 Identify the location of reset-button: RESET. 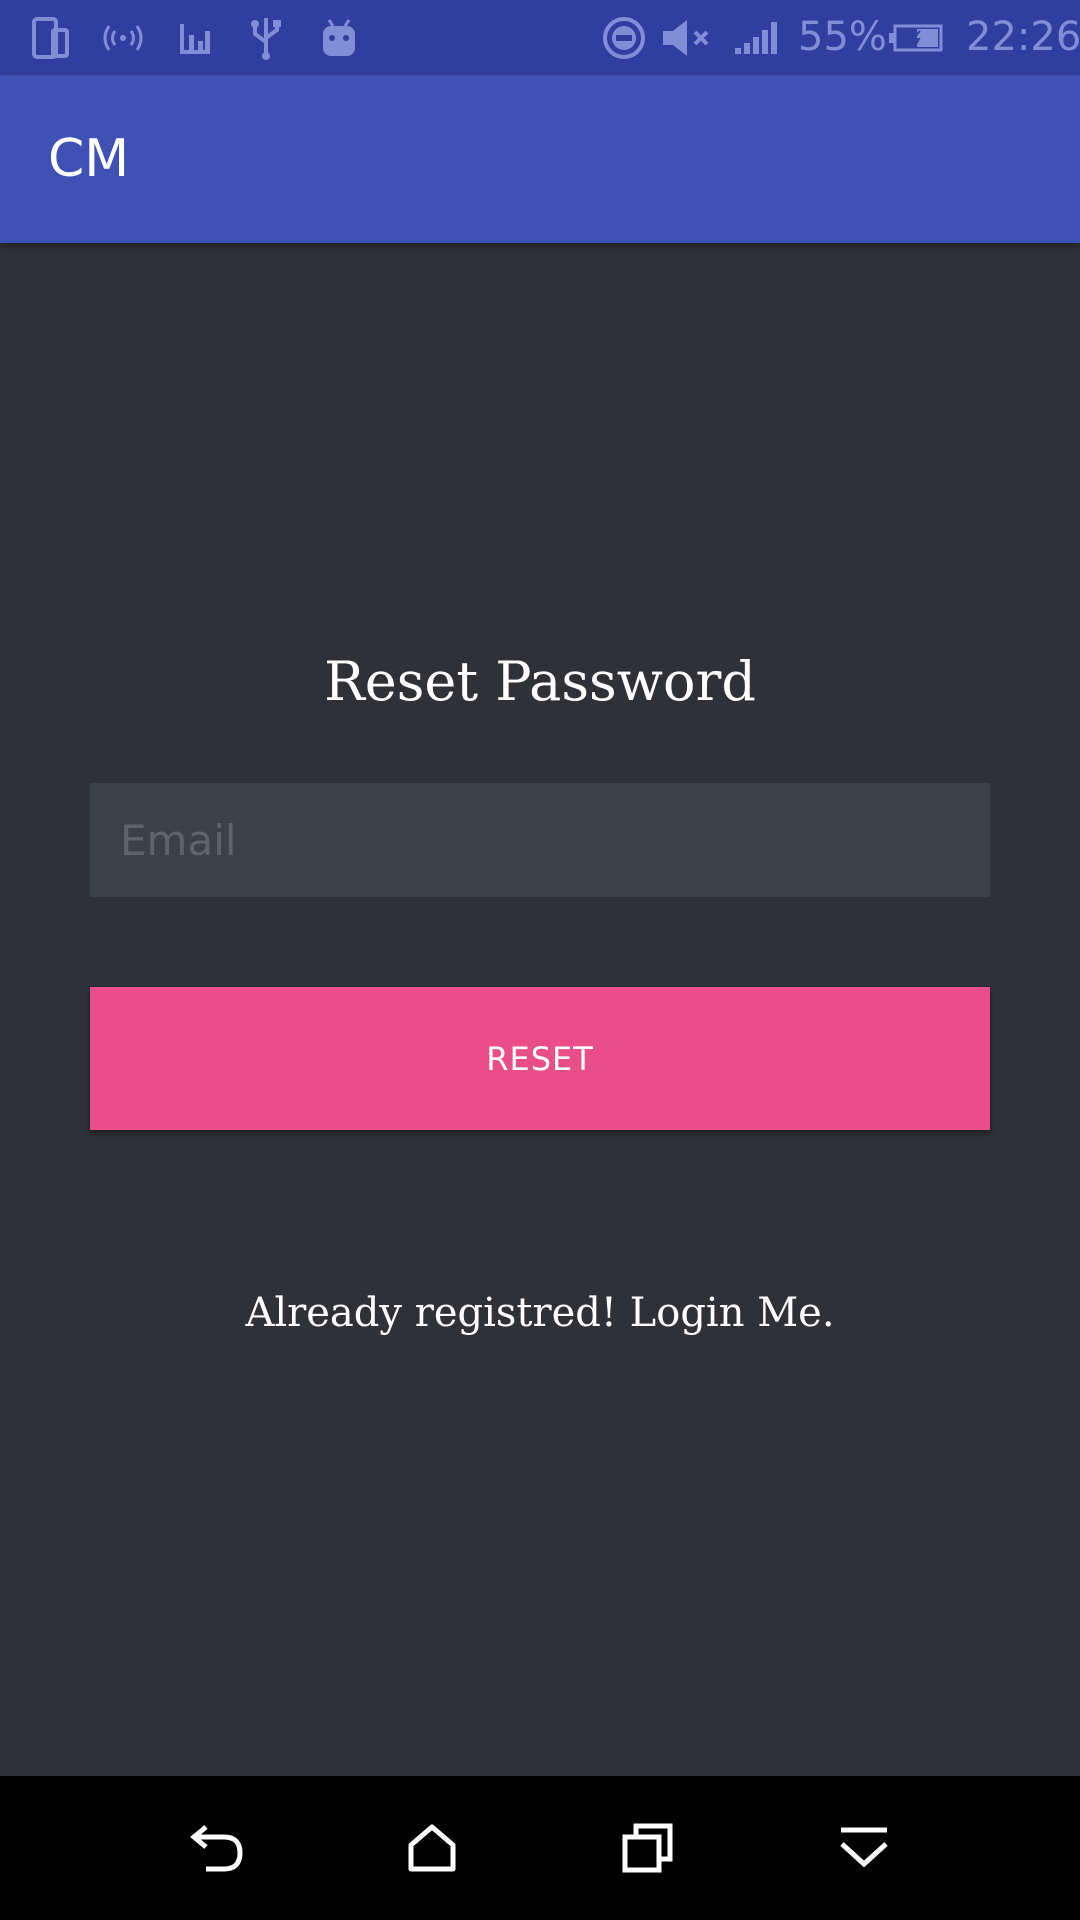
(540, 1058).